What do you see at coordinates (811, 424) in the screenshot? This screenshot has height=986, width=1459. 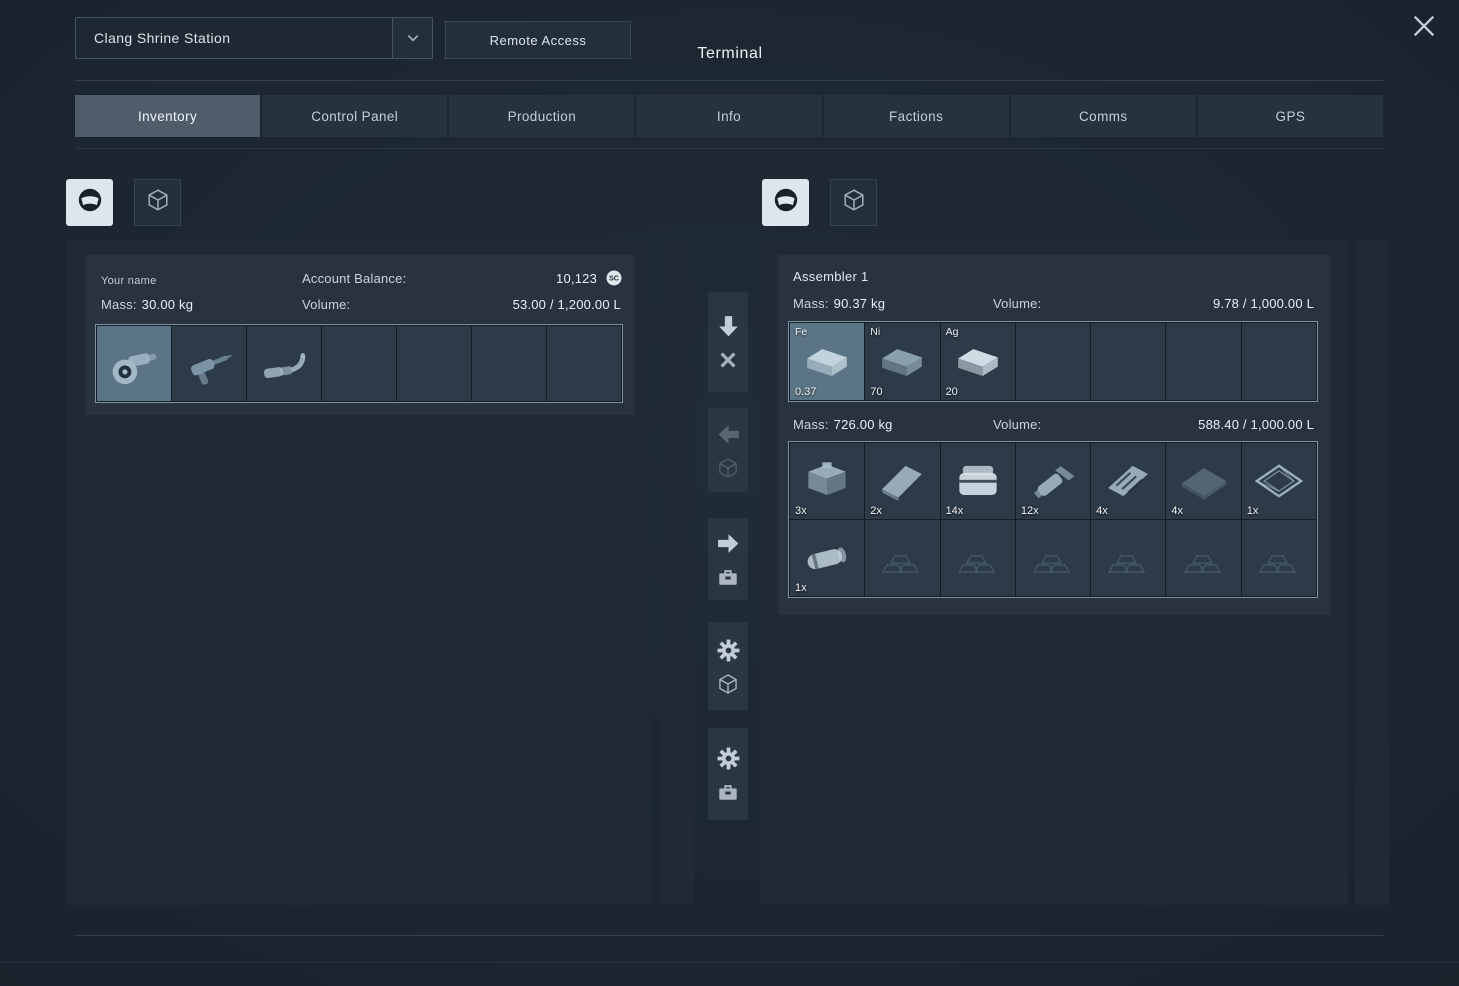 I see `mass-label: Mass:` at bounding box center [811, 424].